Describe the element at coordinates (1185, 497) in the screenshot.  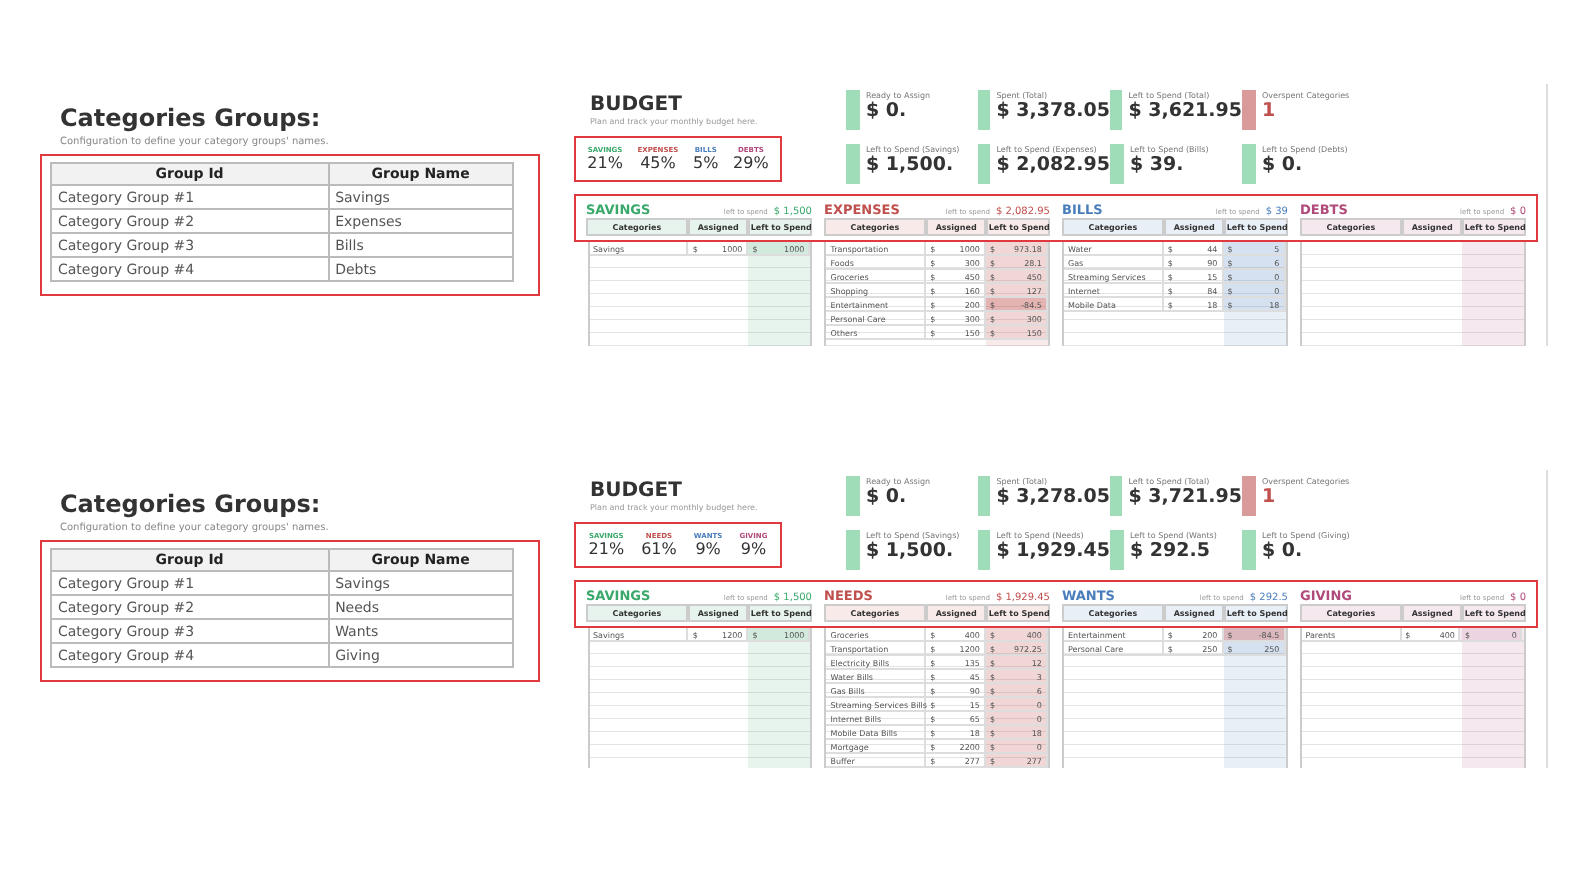
I see `card-value: $ 3,721.95` at that location.